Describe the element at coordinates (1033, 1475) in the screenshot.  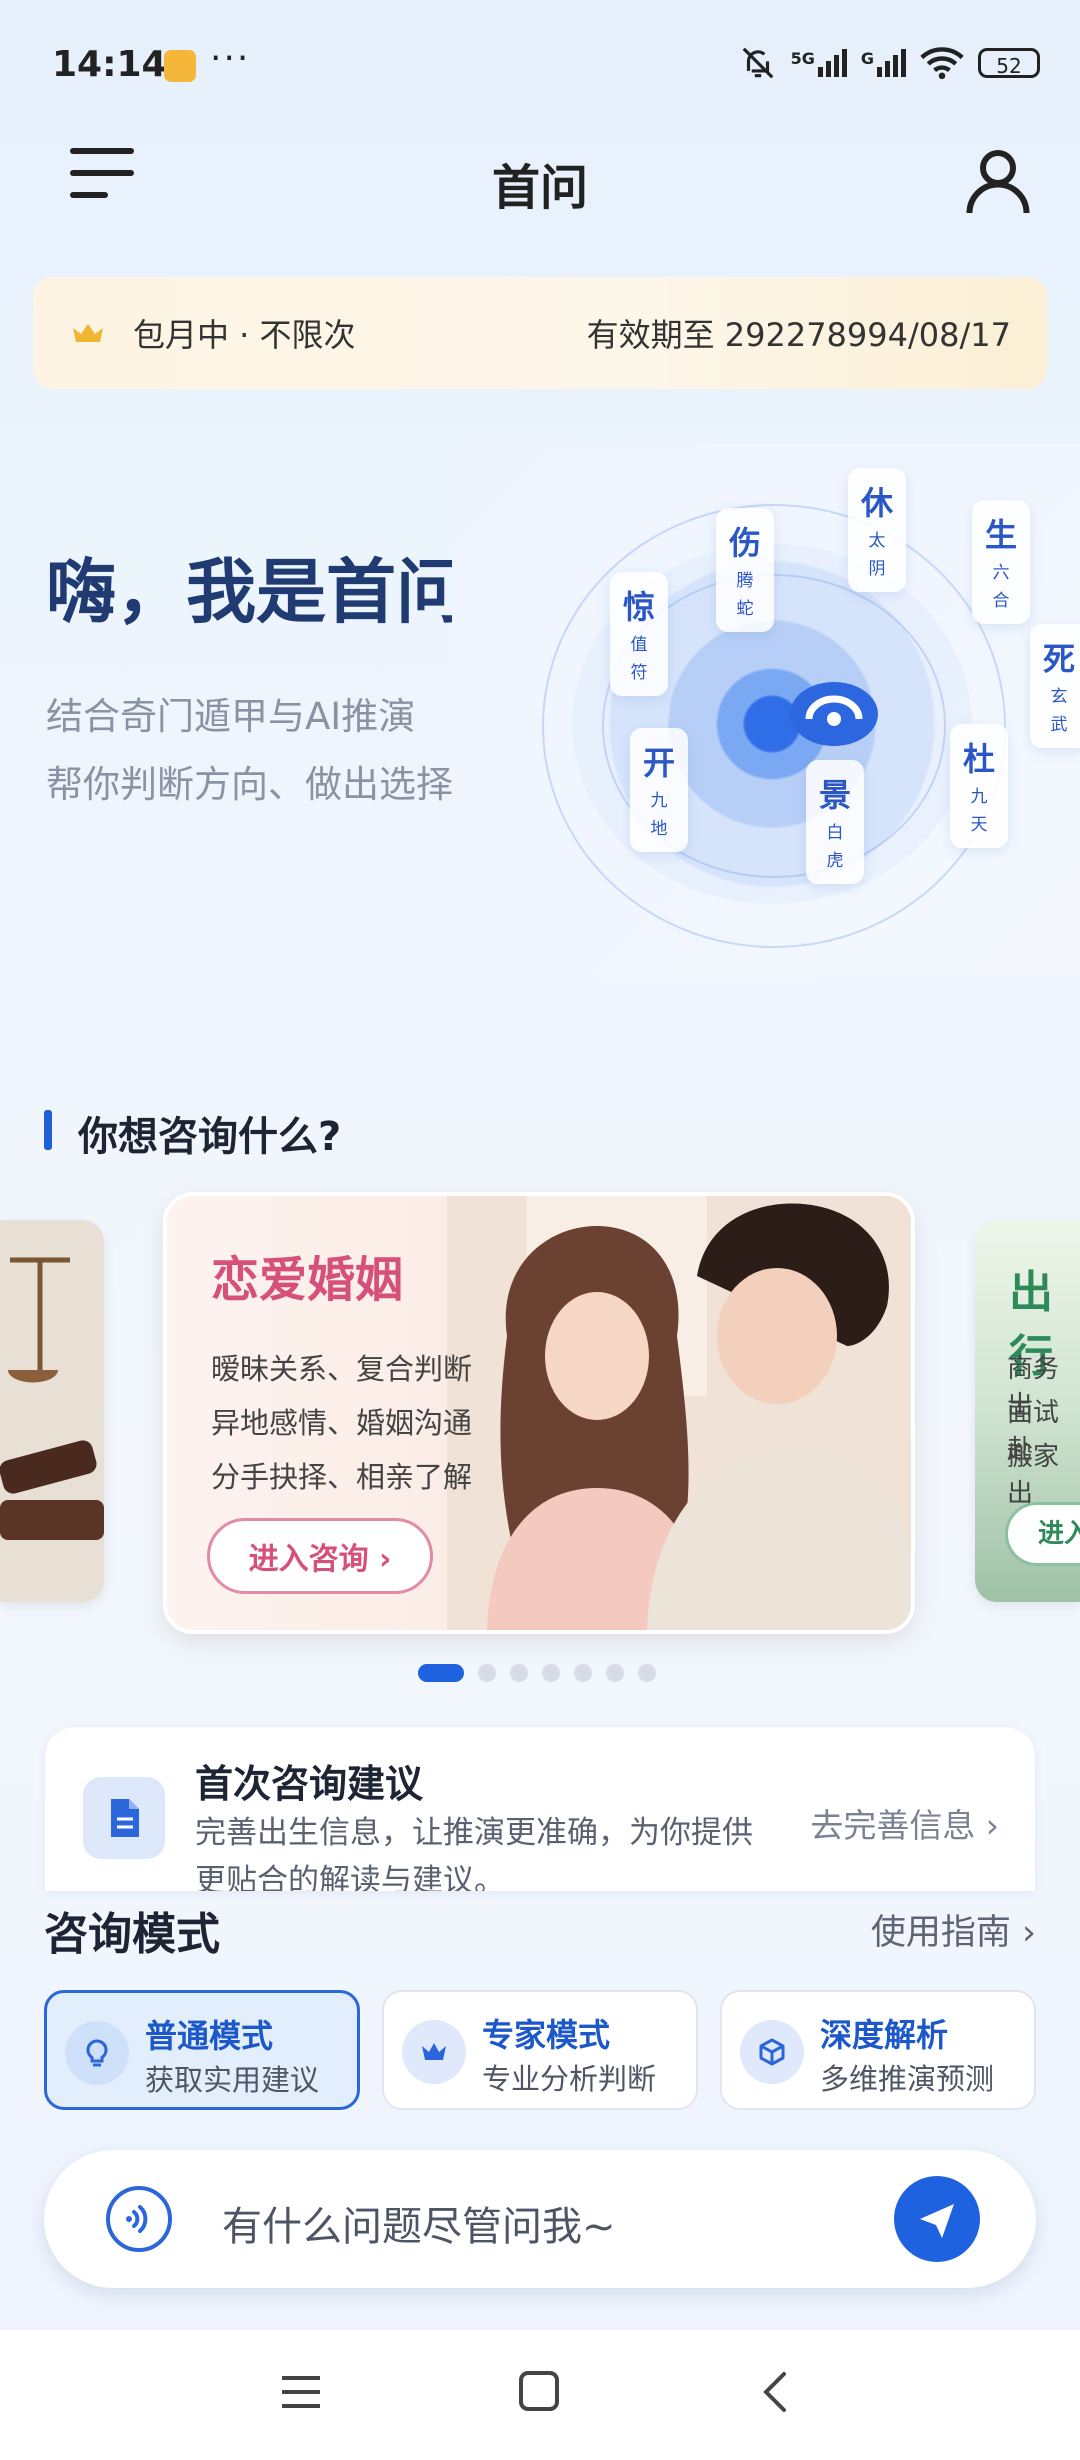
I see `travel-card-line-3: 搬家出` at that location.